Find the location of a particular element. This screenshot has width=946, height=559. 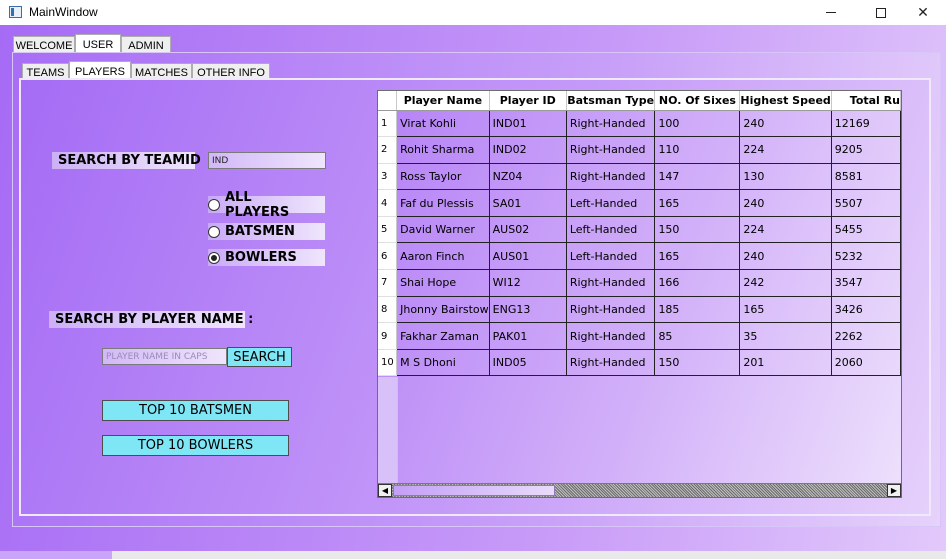

table-row: 7 Shai Hope WI12 Right-Handed 166 242 3547 is located at coordinates (639, 283).